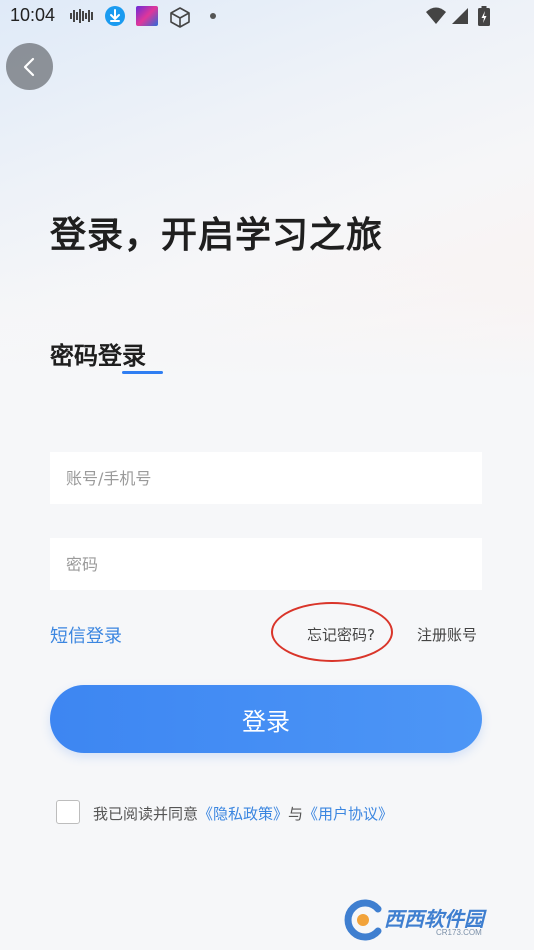 The width and height of the screenshot is (534, 950). What do you see at coordinates (217, 235) in the screenshot?
I see `page-headline: 登录，开启学习之旅` at bounding box center [217, 235].